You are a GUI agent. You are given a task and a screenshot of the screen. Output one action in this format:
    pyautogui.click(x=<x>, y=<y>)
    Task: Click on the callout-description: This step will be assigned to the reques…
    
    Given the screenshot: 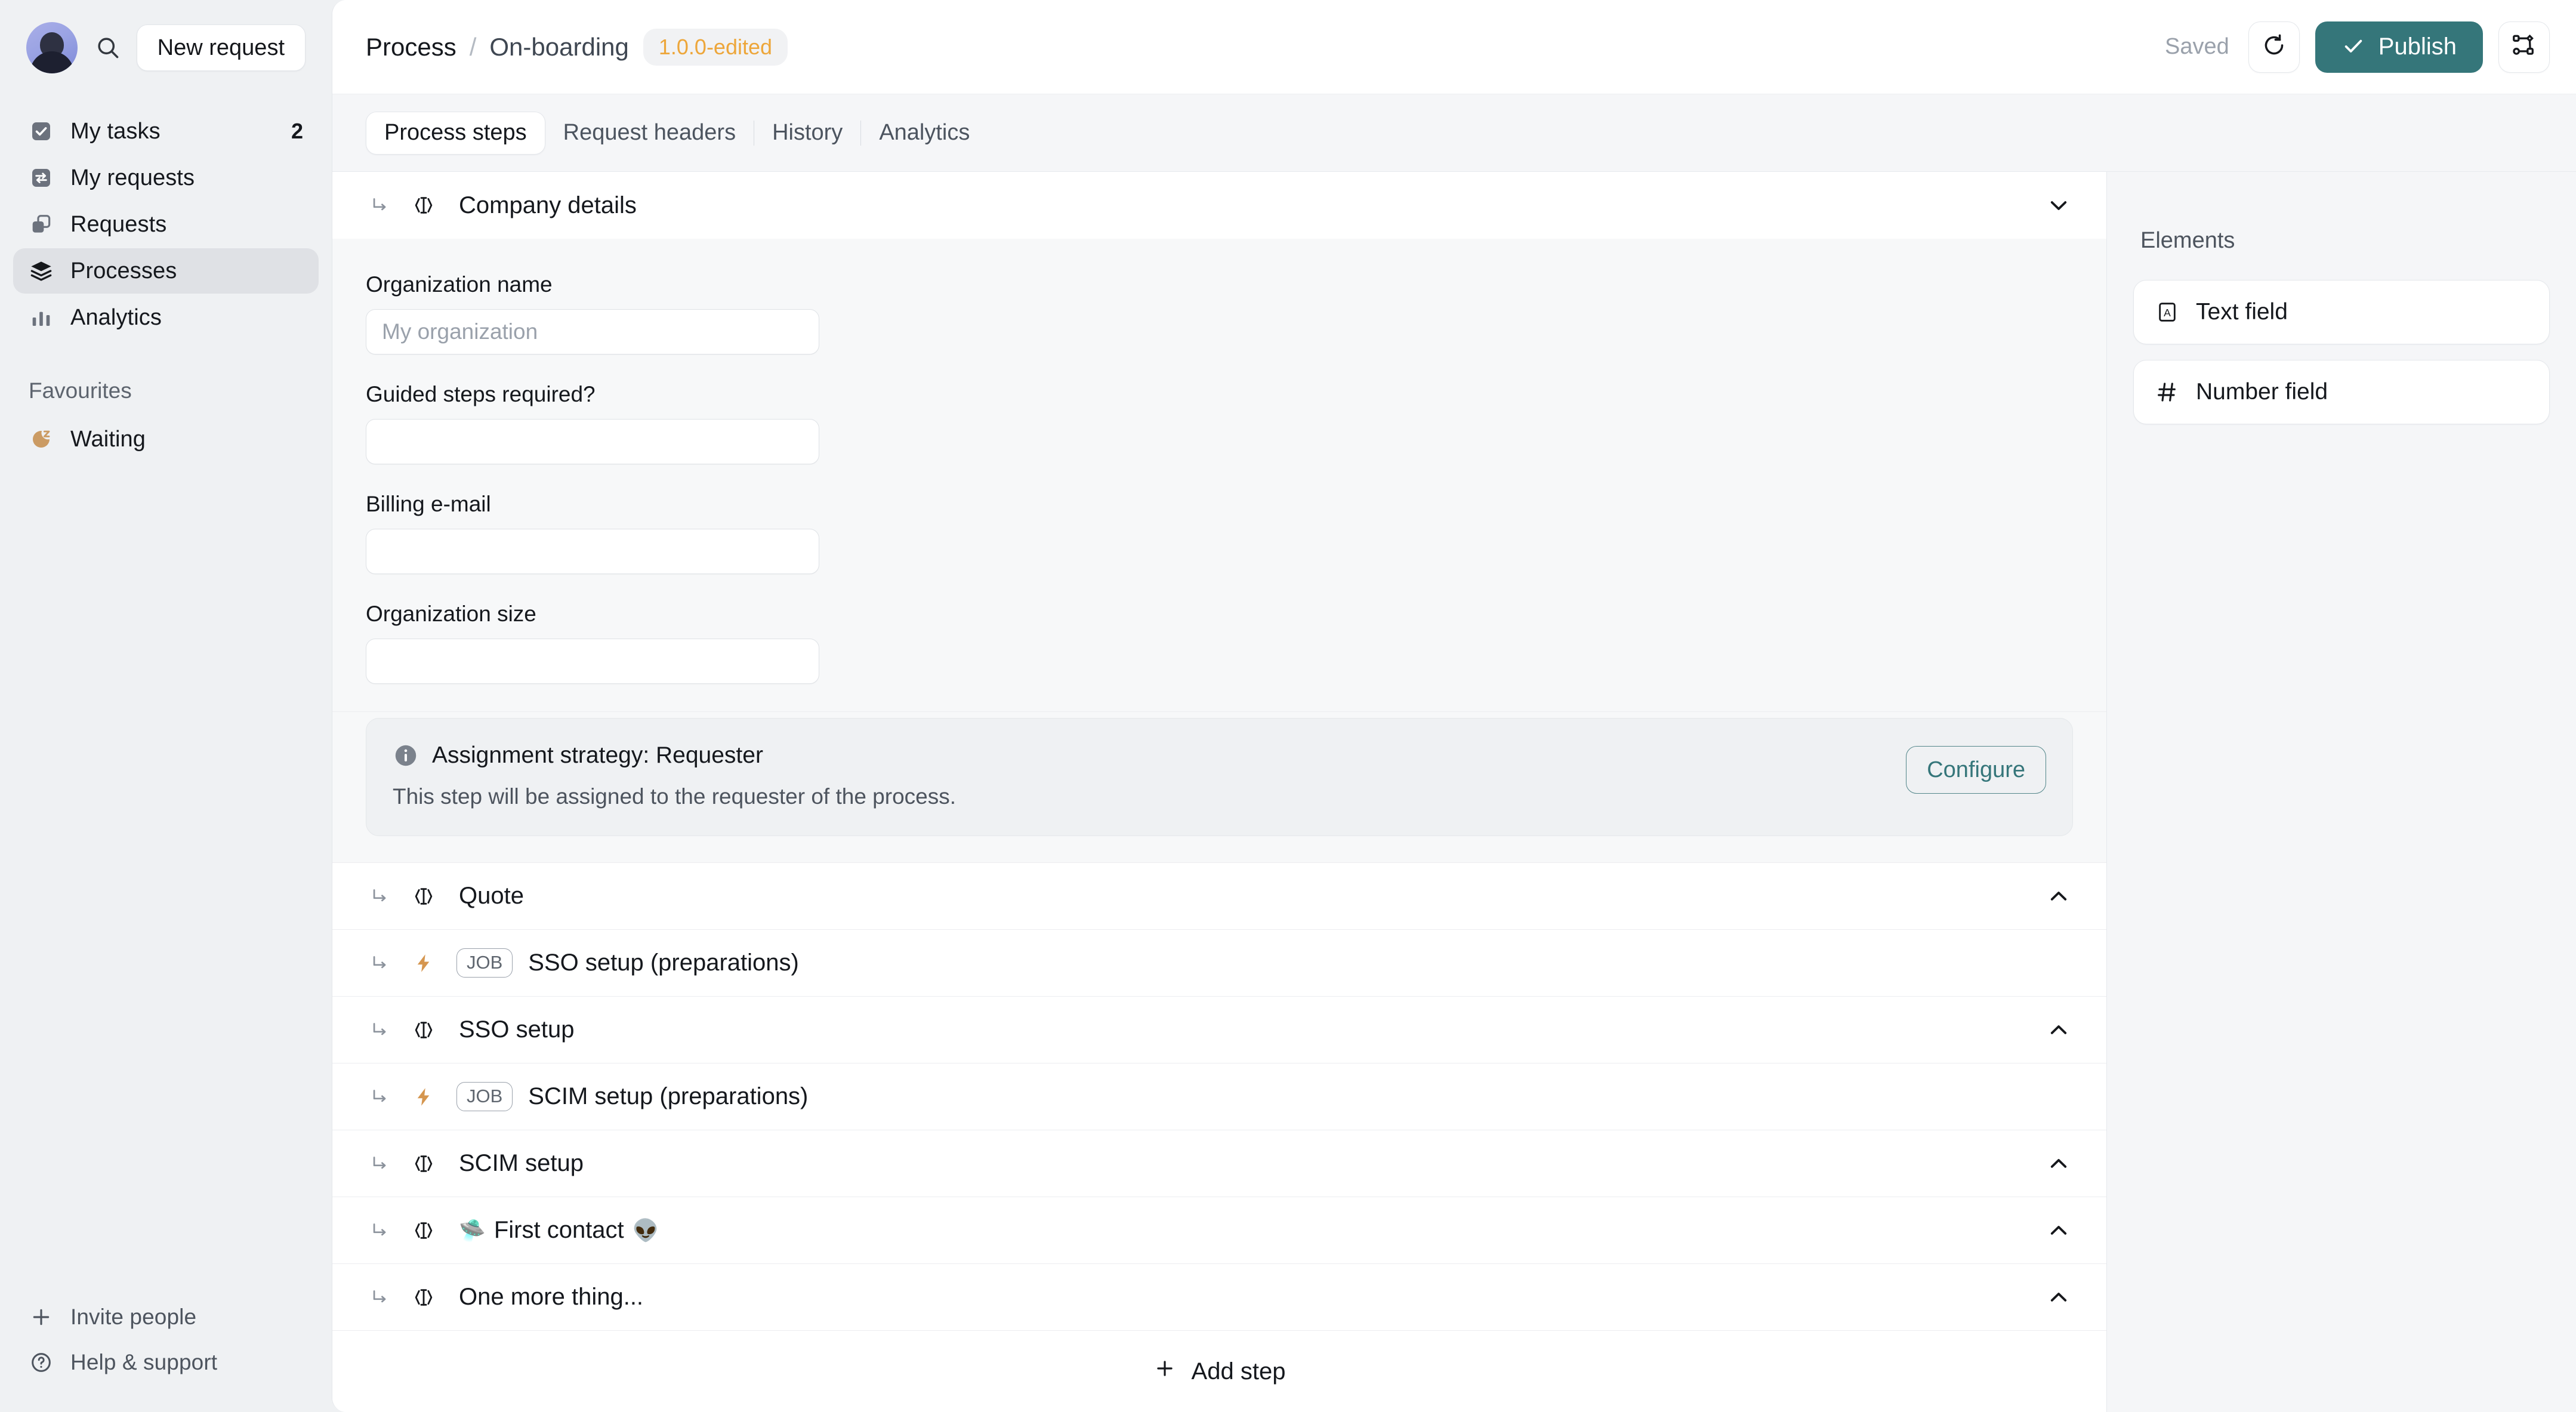 What is the action you would take?
    pyautogui.click(x=675, y=796)
    